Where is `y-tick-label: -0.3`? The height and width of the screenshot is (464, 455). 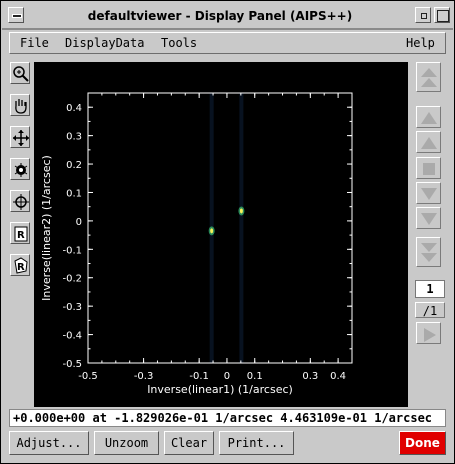 y-tick-label: -0.3 is located at coordinates (72, 307).